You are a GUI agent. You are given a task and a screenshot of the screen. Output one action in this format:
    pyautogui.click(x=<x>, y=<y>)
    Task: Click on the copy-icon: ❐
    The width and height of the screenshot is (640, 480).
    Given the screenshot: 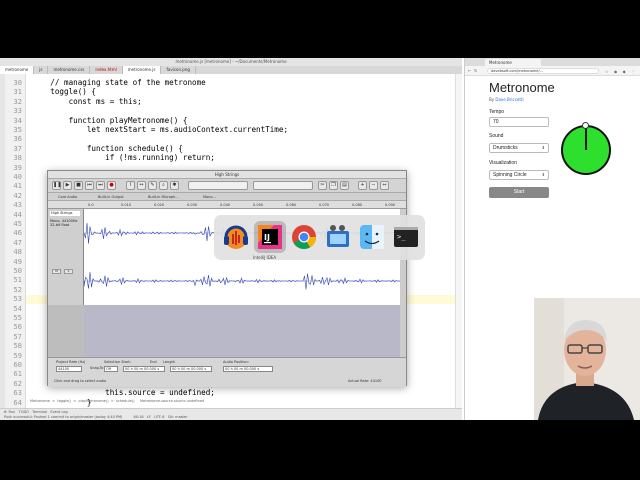 What is the action you would take?
    pyautogui.click(x=333, y=185)
    